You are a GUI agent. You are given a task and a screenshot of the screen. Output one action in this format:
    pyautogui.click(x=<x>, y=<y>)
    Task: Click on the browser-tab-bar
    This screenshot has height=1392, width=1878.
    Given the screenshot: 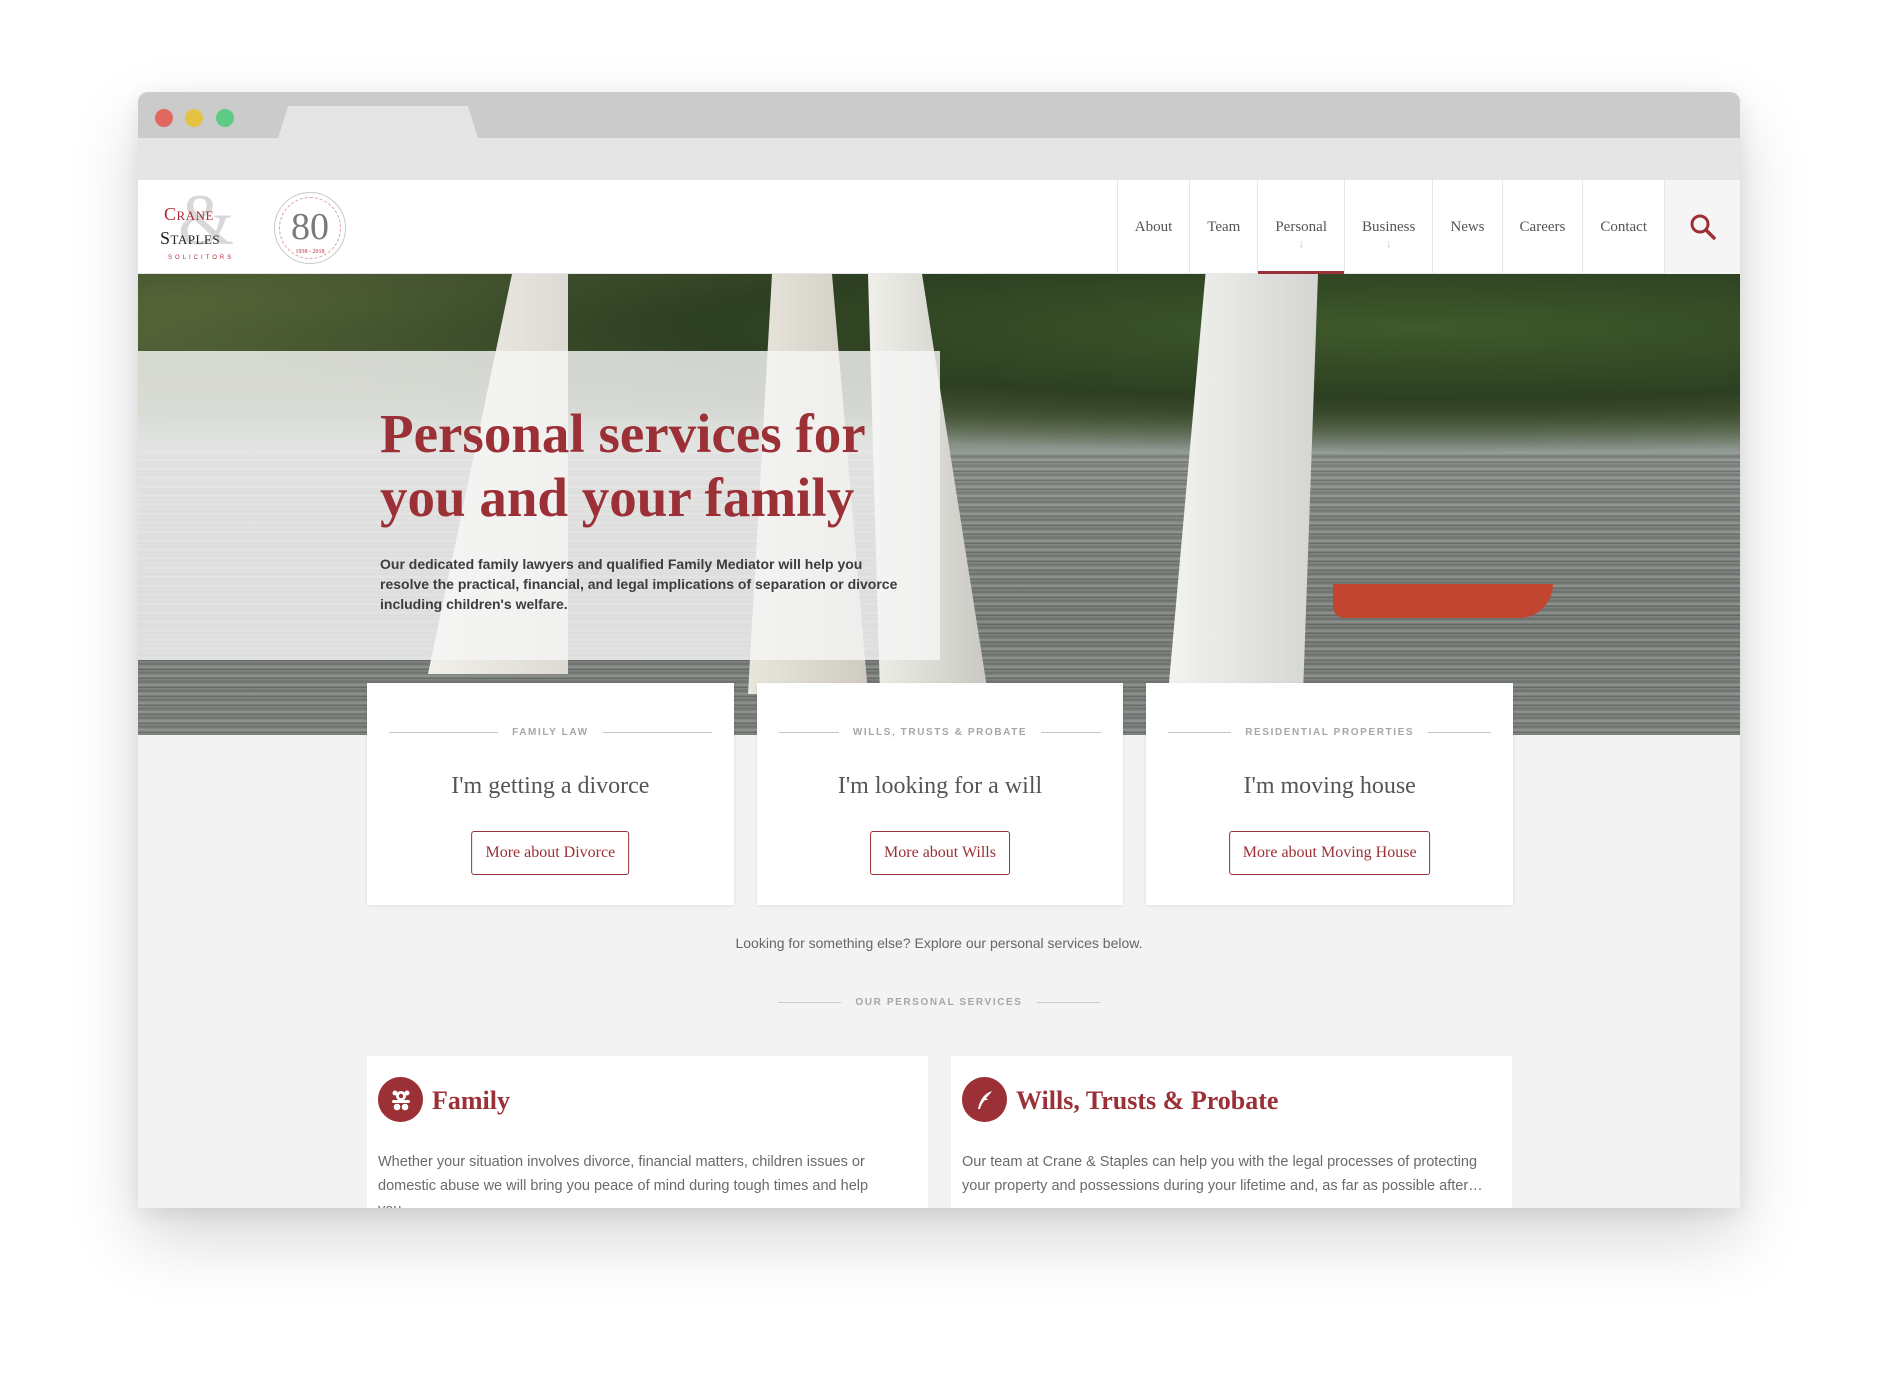 What is the action you would take?
    pyautogui.click(x=939, y=115)
    